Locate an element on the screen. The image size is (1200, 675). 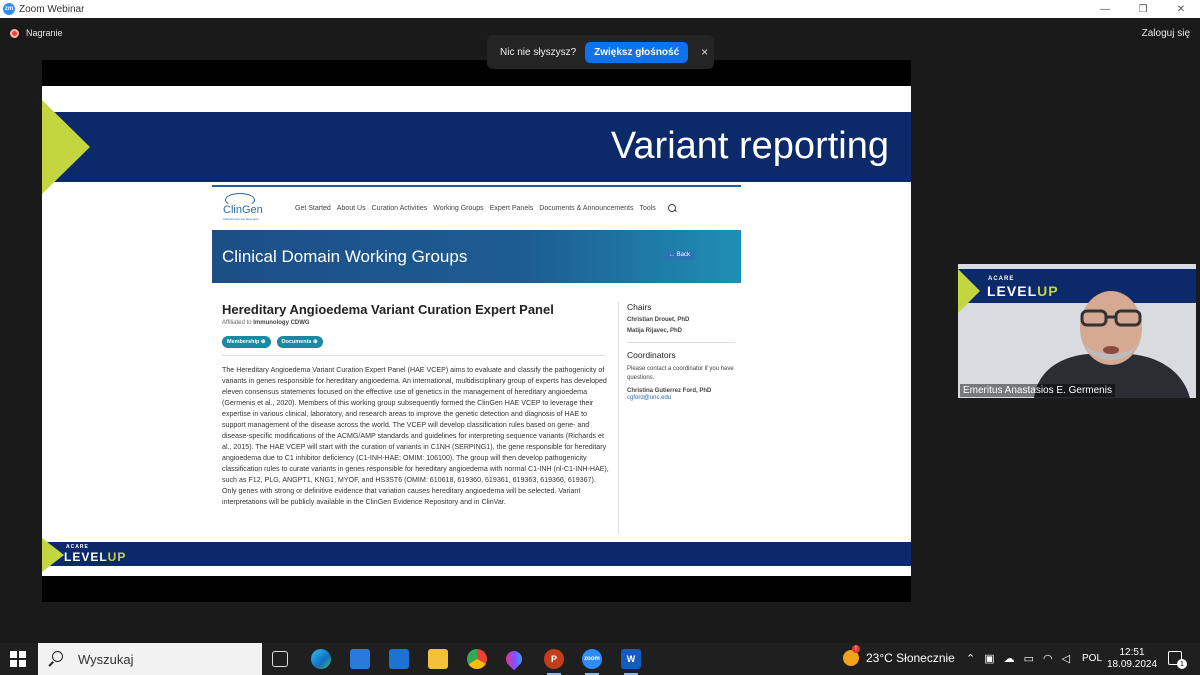
slide-header-band: Variant reporting is located at coordinates (476, 147).